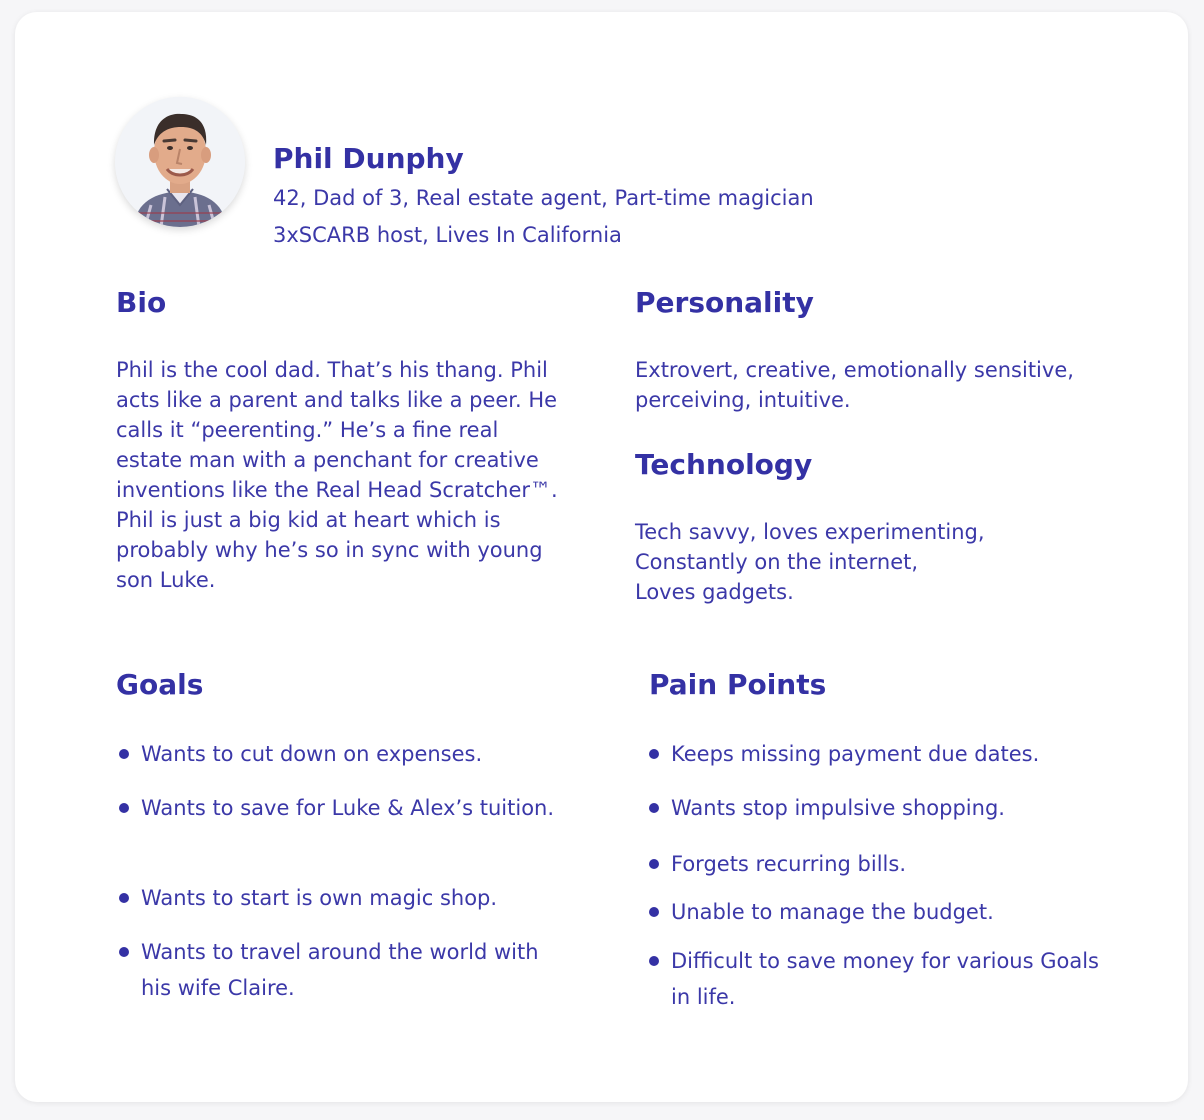  I want to click on avatar, so click(180, 162).